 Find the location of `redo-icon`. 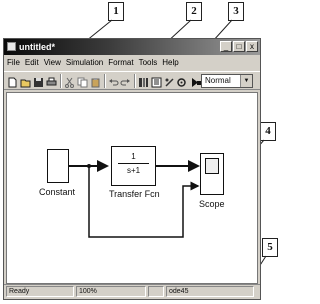

redo-icon is located at coordinates (125, 80).